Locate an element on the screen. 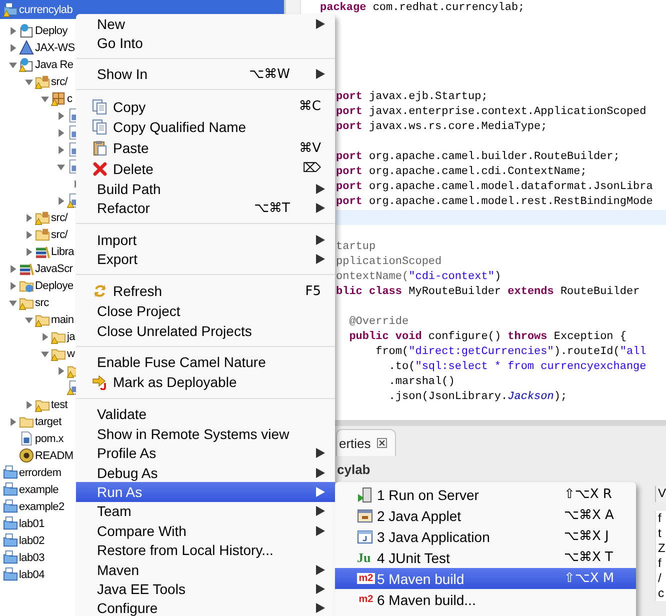 The width and height of the screenshot is (666, 616). code-line: ontextName("cdi-context") is located at coordinates (419, 277).